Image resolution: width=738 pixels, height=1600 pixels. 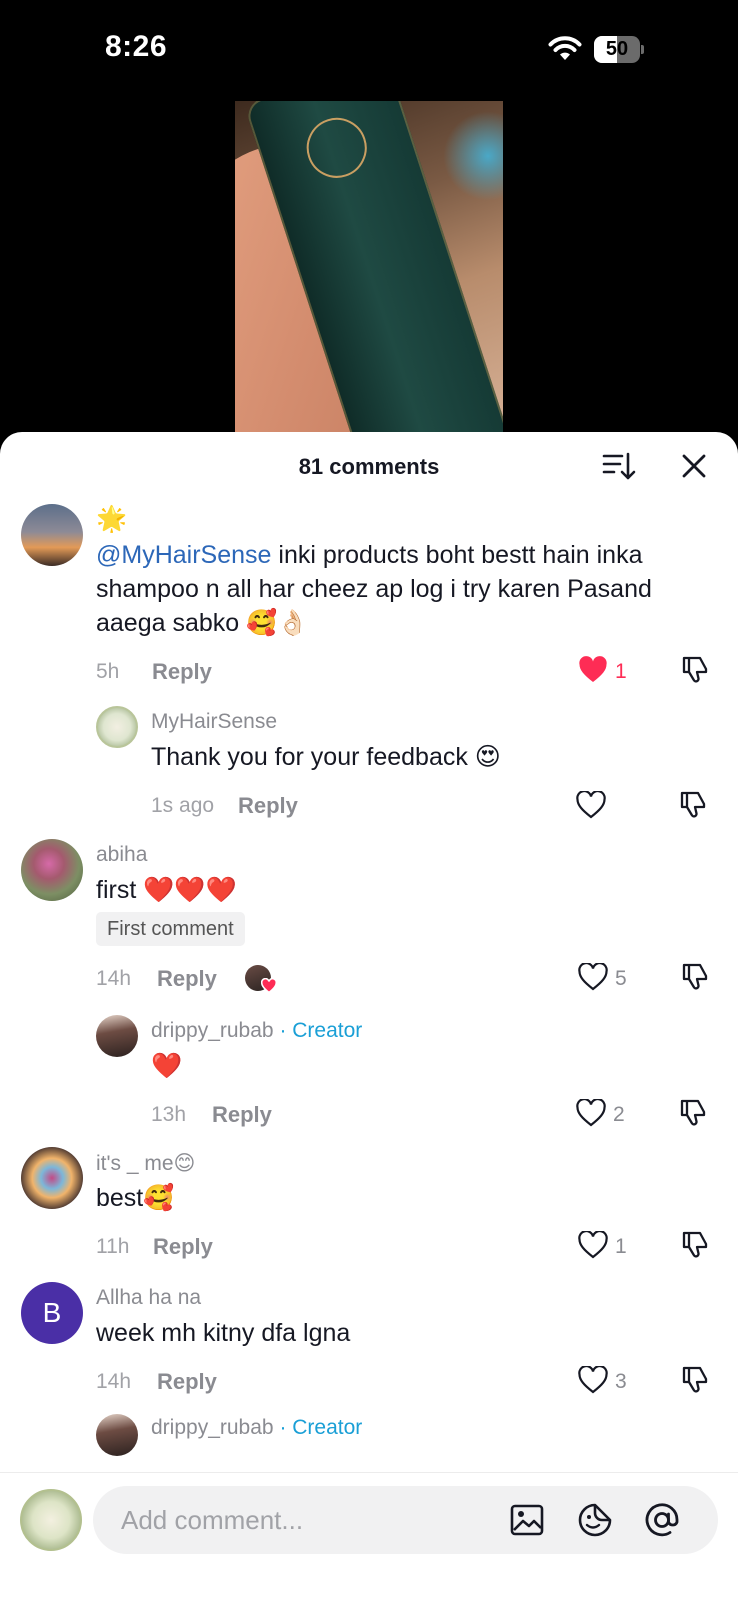 I want to click on comment-text: first ❤️❤️❤️, so click(x=166, y=890).